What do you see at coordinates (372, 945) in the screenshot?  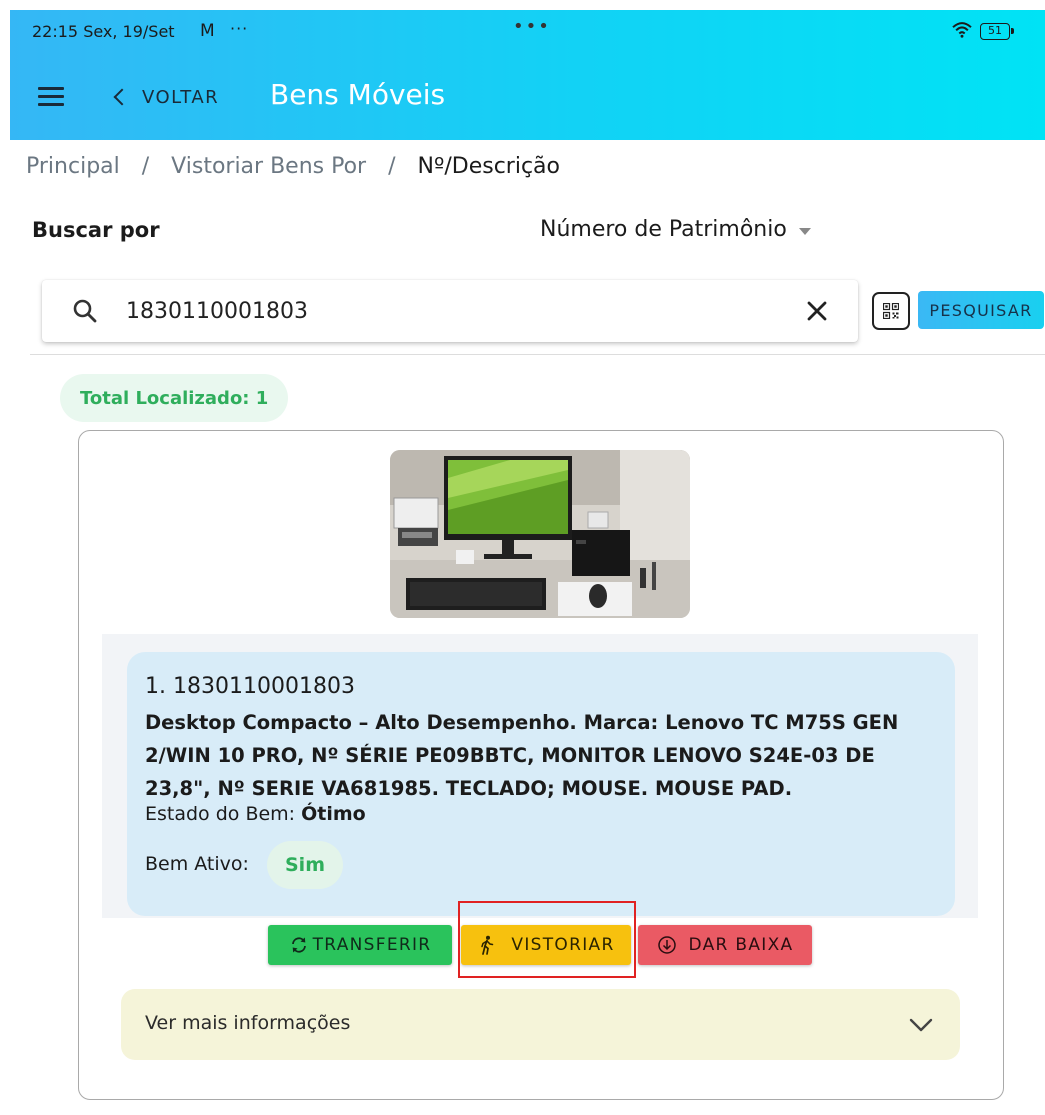 I see `transfer-label: TRANSFERIR` at bounding box center [372, 945].